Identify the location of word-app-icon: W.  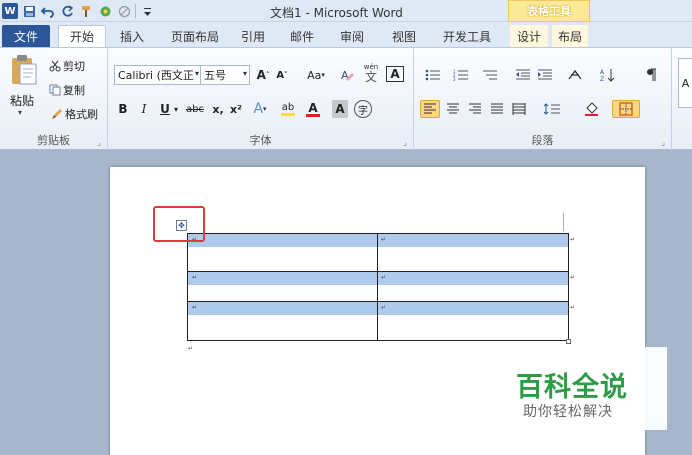
(10, 11).